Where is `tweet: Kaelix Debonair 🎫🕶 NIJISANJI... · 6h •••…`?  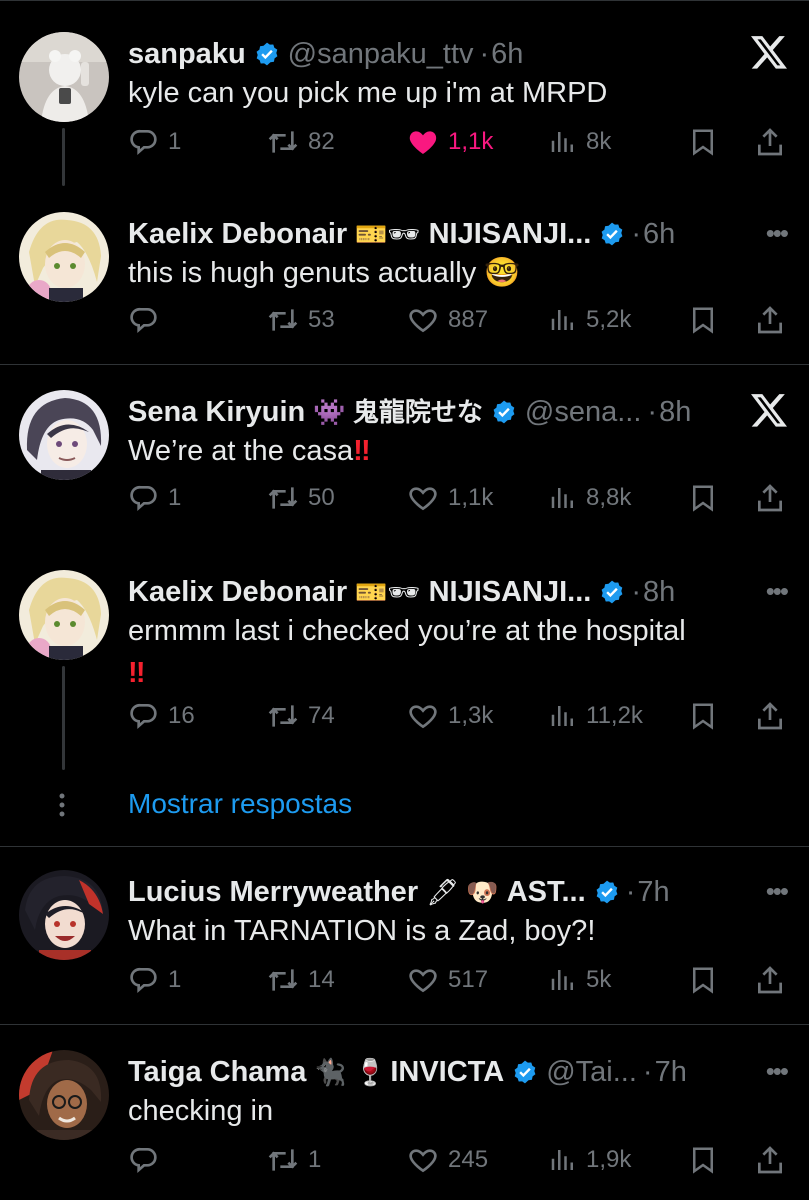
tweet: Kaelix Debonair 🎫🕶 NIJISANJI... · 6h •••… is located at coordinates (404, 287).